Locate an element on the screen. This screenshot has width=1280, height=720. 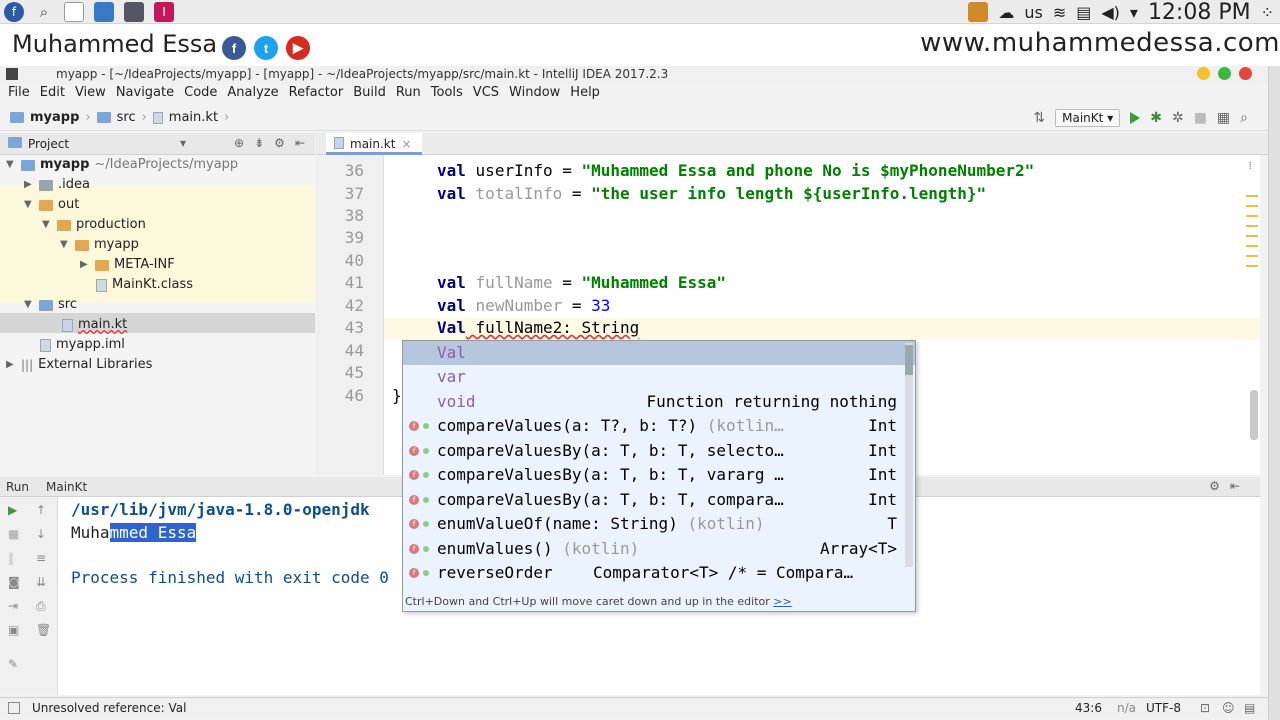
editor-scrollbar is located at coordinates (1254, 415).